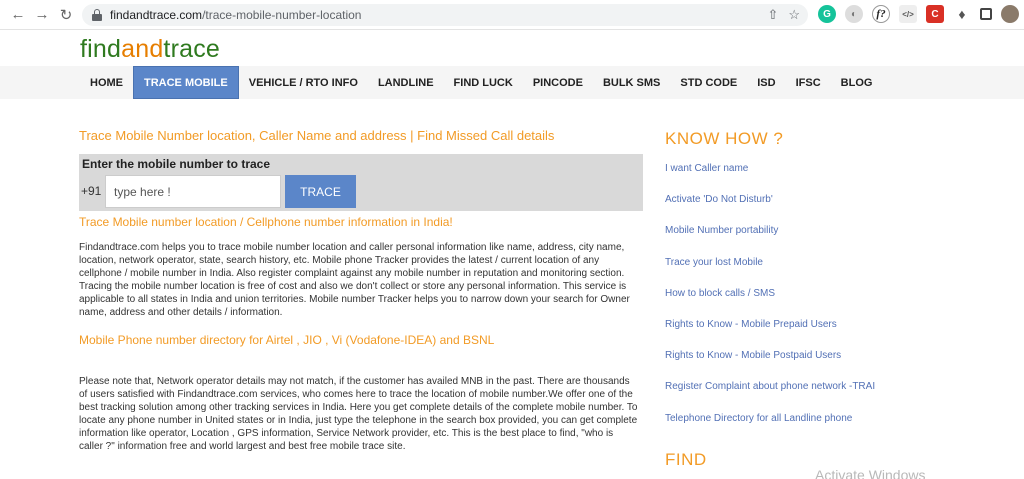 The image size is (1024, 479). Describe the element at coordinates (708, 82) in the screenshot. I see `nav-std-code: STD CODE` at that location.